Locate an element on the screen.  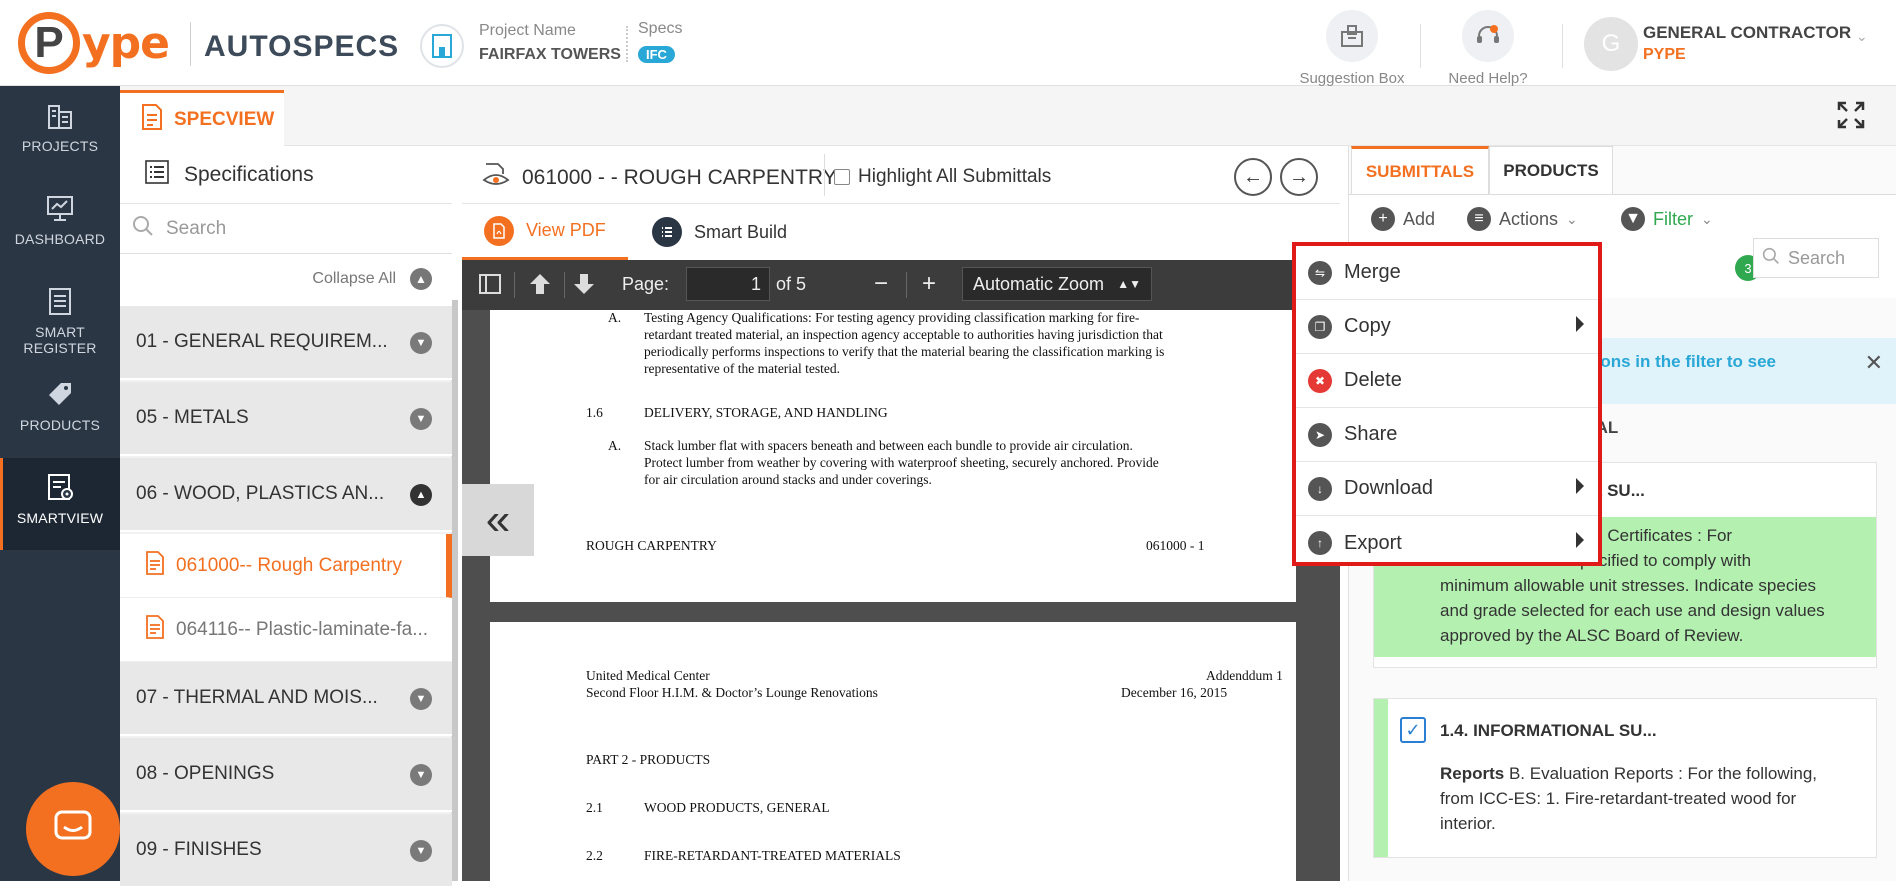
search-icon is located at coordinates (1771, 258).